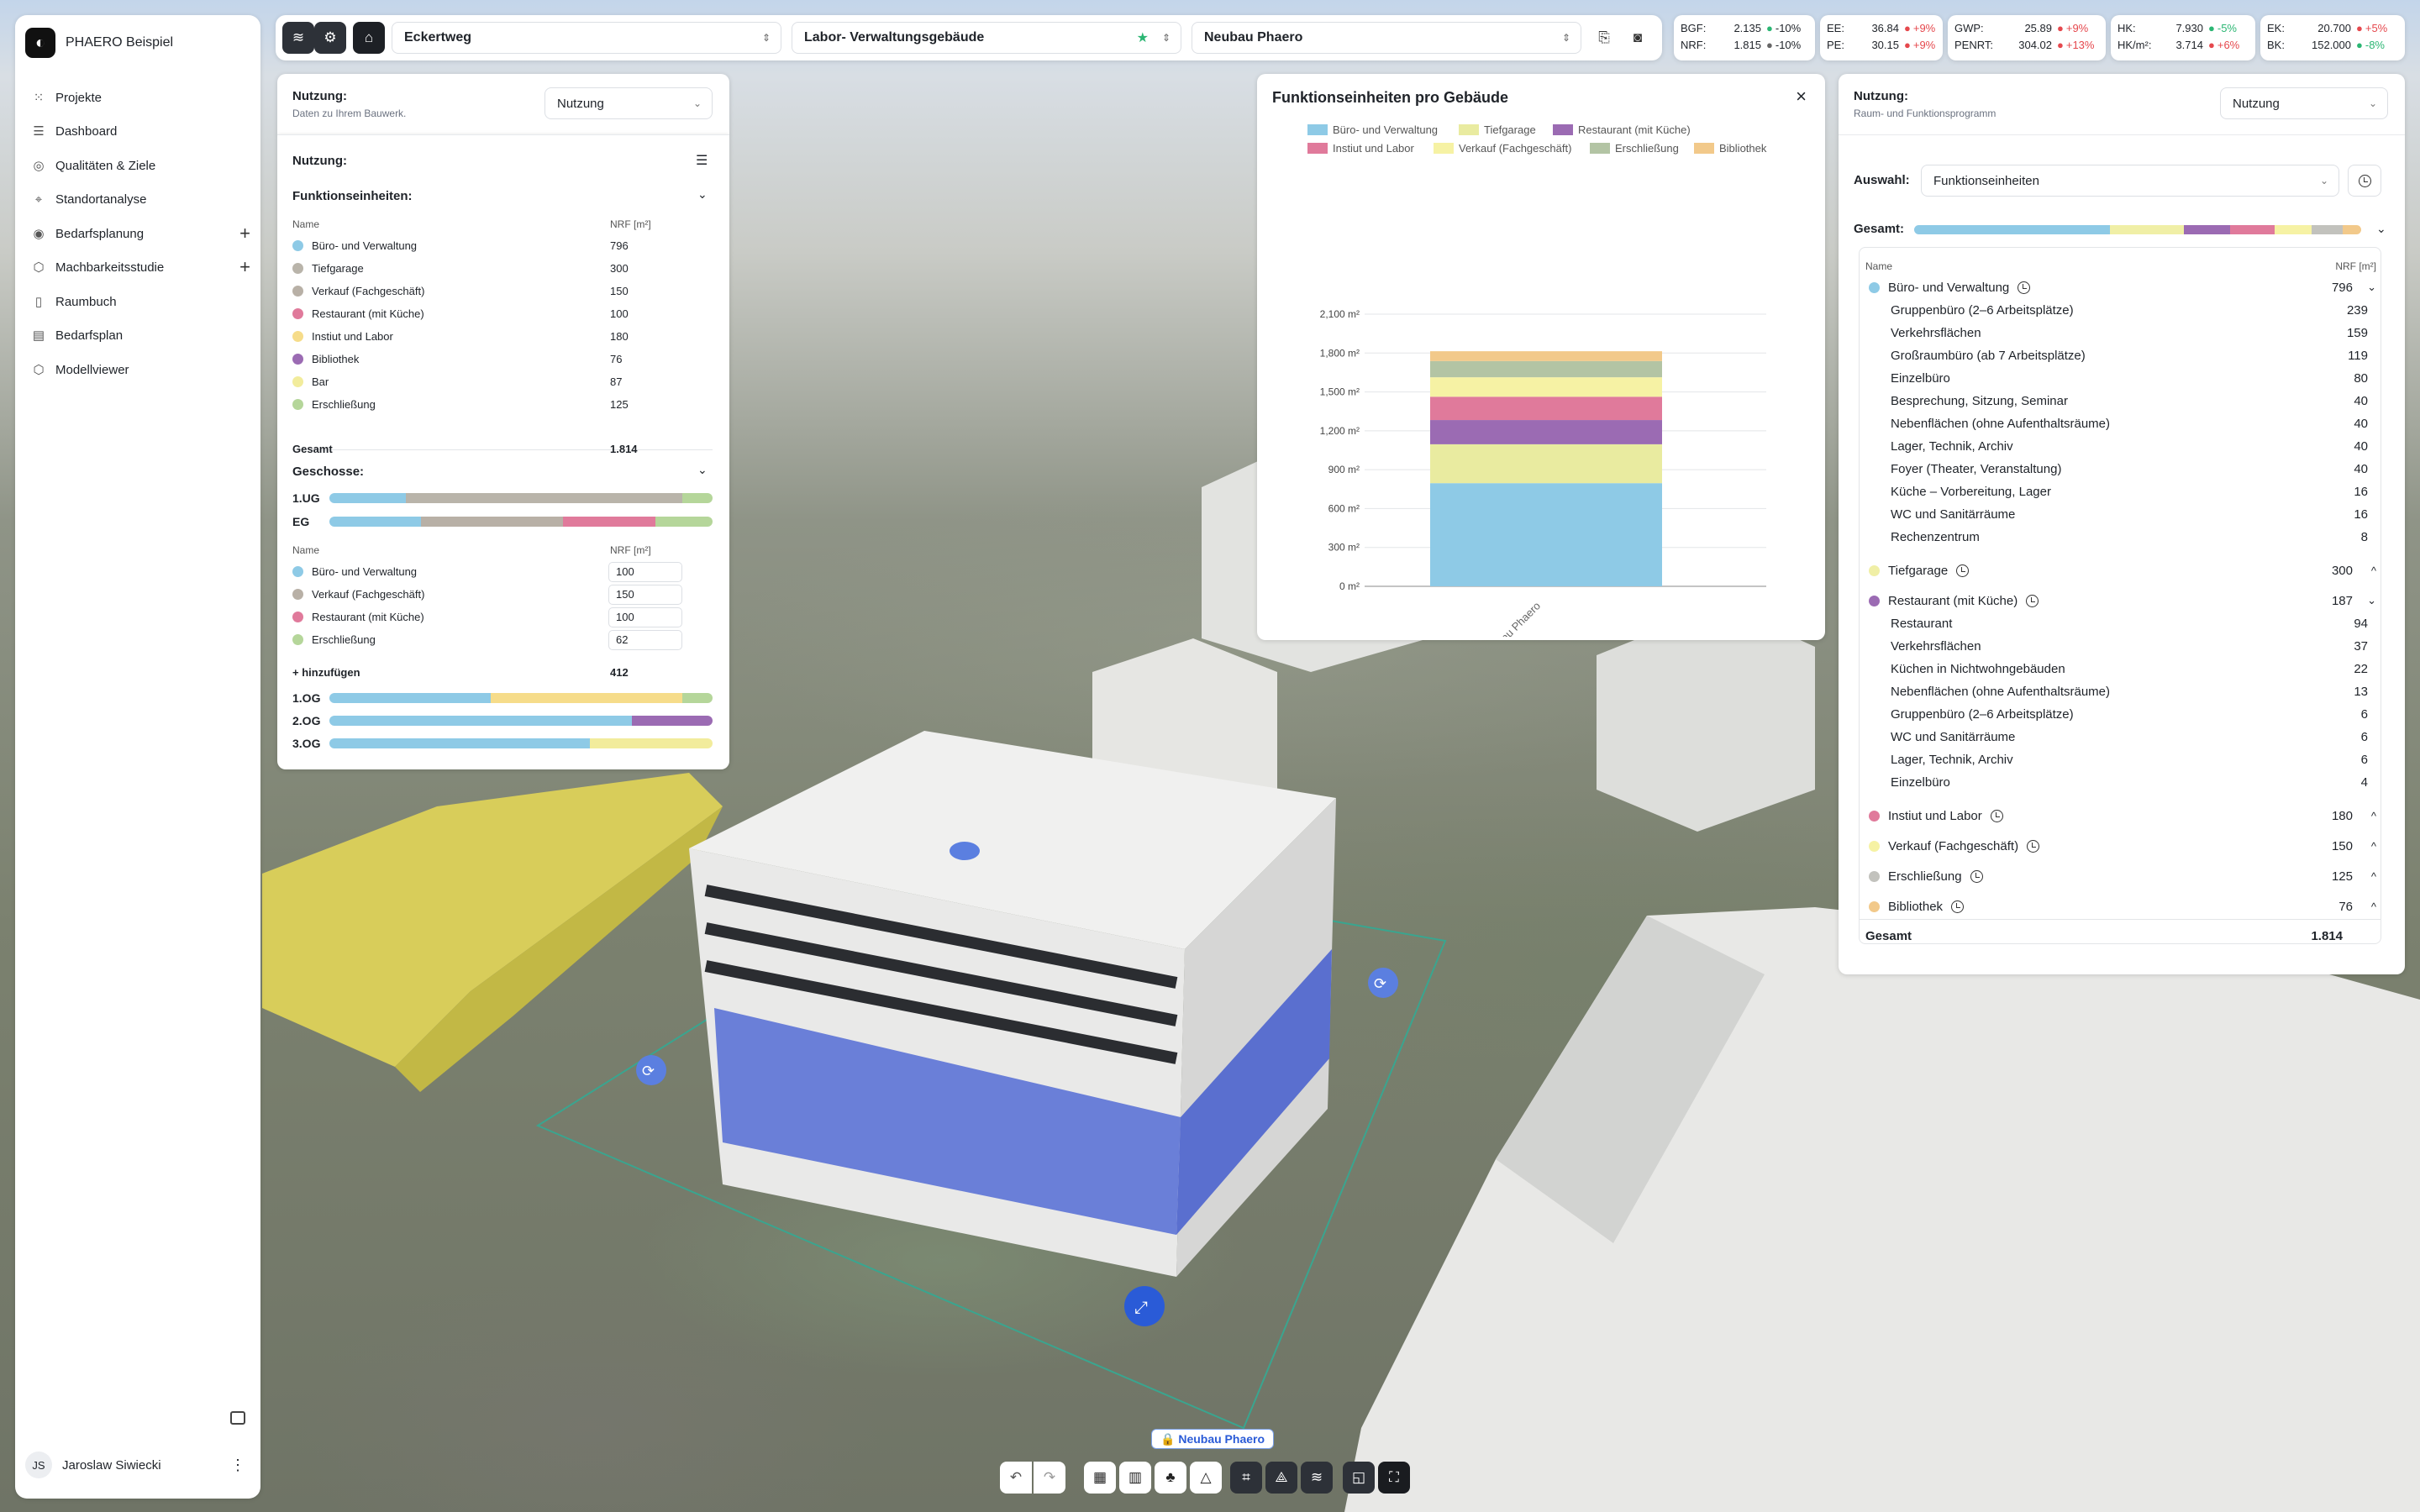 The image size is (2420, 1512). I want to click on move-handle-icon: ⤢, so click(1144, 1306).